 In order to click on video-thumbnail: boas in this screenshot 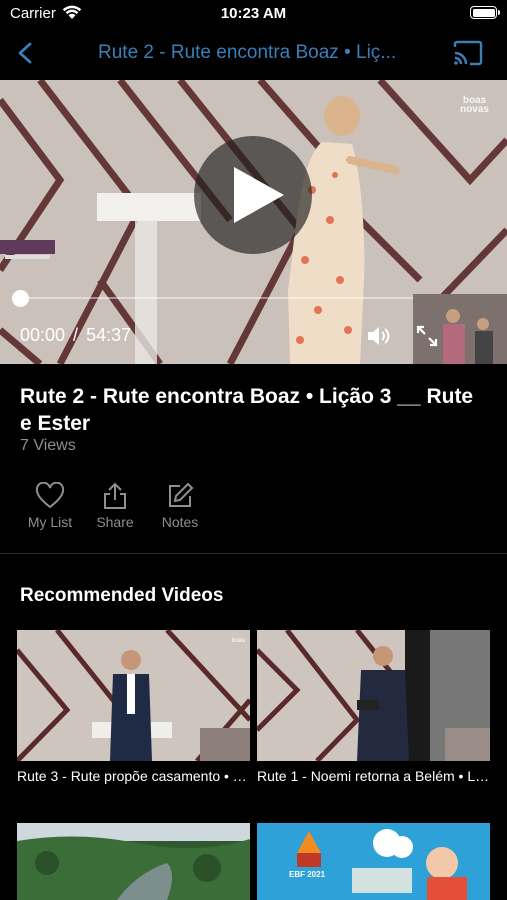, I will do `click(133, 695)`.